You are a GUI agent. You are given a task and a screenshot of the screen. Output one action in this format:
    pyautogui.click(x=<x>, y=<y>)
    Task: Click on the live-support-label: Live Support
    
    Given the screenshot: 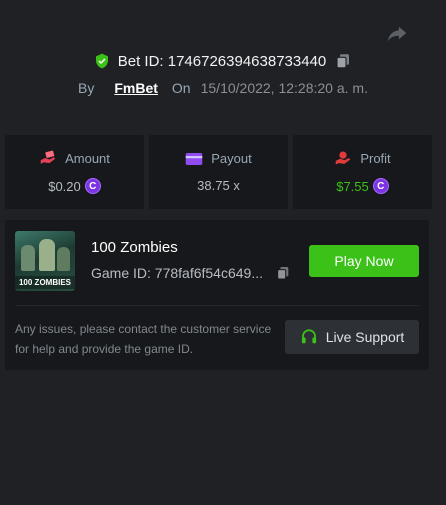 What is the action you would take?
    pyautogui.click(x=365, y=337)
    